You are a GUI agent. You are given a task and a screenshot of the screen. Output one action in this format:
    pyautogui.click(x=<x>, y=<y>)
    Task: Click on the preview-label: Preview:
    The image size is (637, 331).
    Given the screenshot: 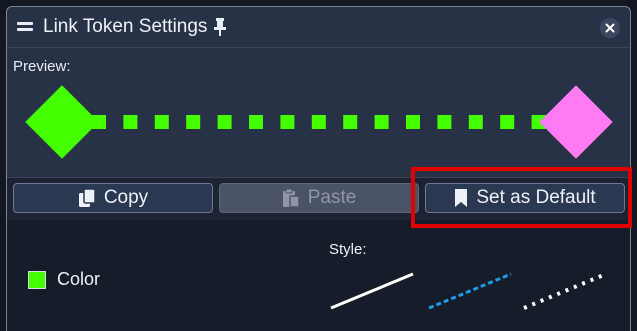 What is the action you would take?
    pyautogui.click(x=42, y=66)
    